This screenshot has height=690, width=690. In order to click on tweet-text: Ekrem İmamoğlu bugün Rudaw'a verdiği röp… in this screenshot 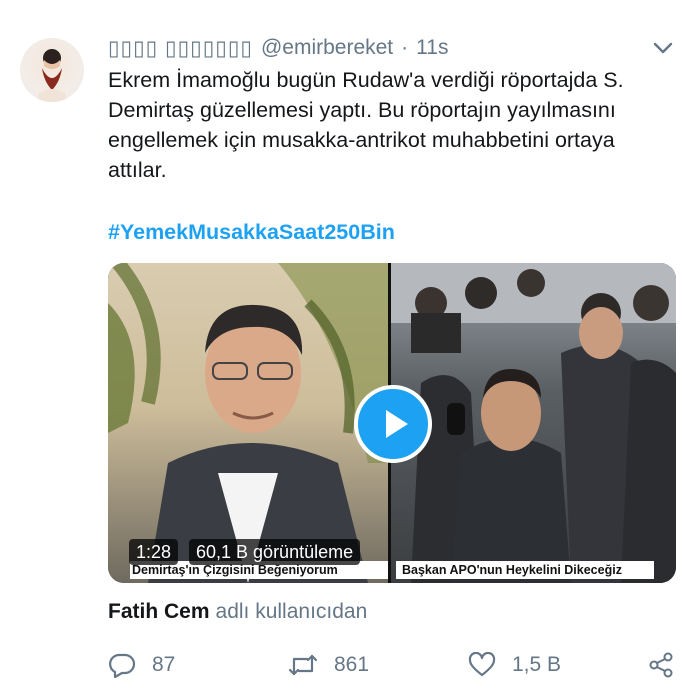, I will do `click(366, 125)`.